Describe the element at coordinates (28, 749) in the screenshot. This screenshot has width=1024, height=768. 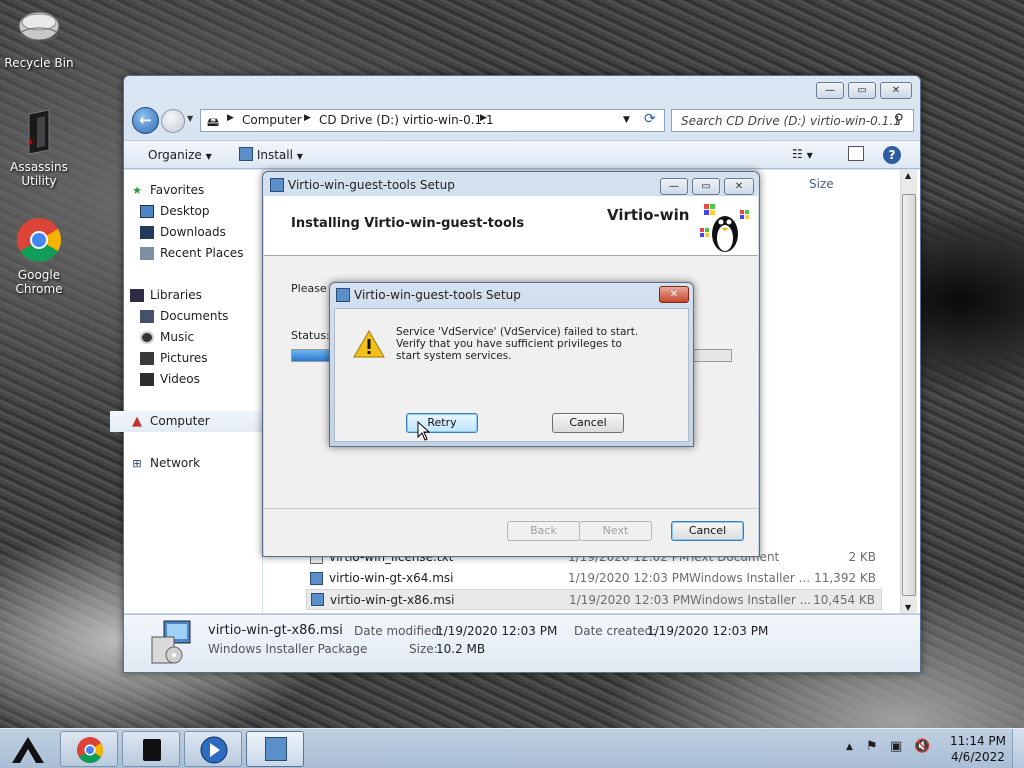
I see `start-button` at that location.